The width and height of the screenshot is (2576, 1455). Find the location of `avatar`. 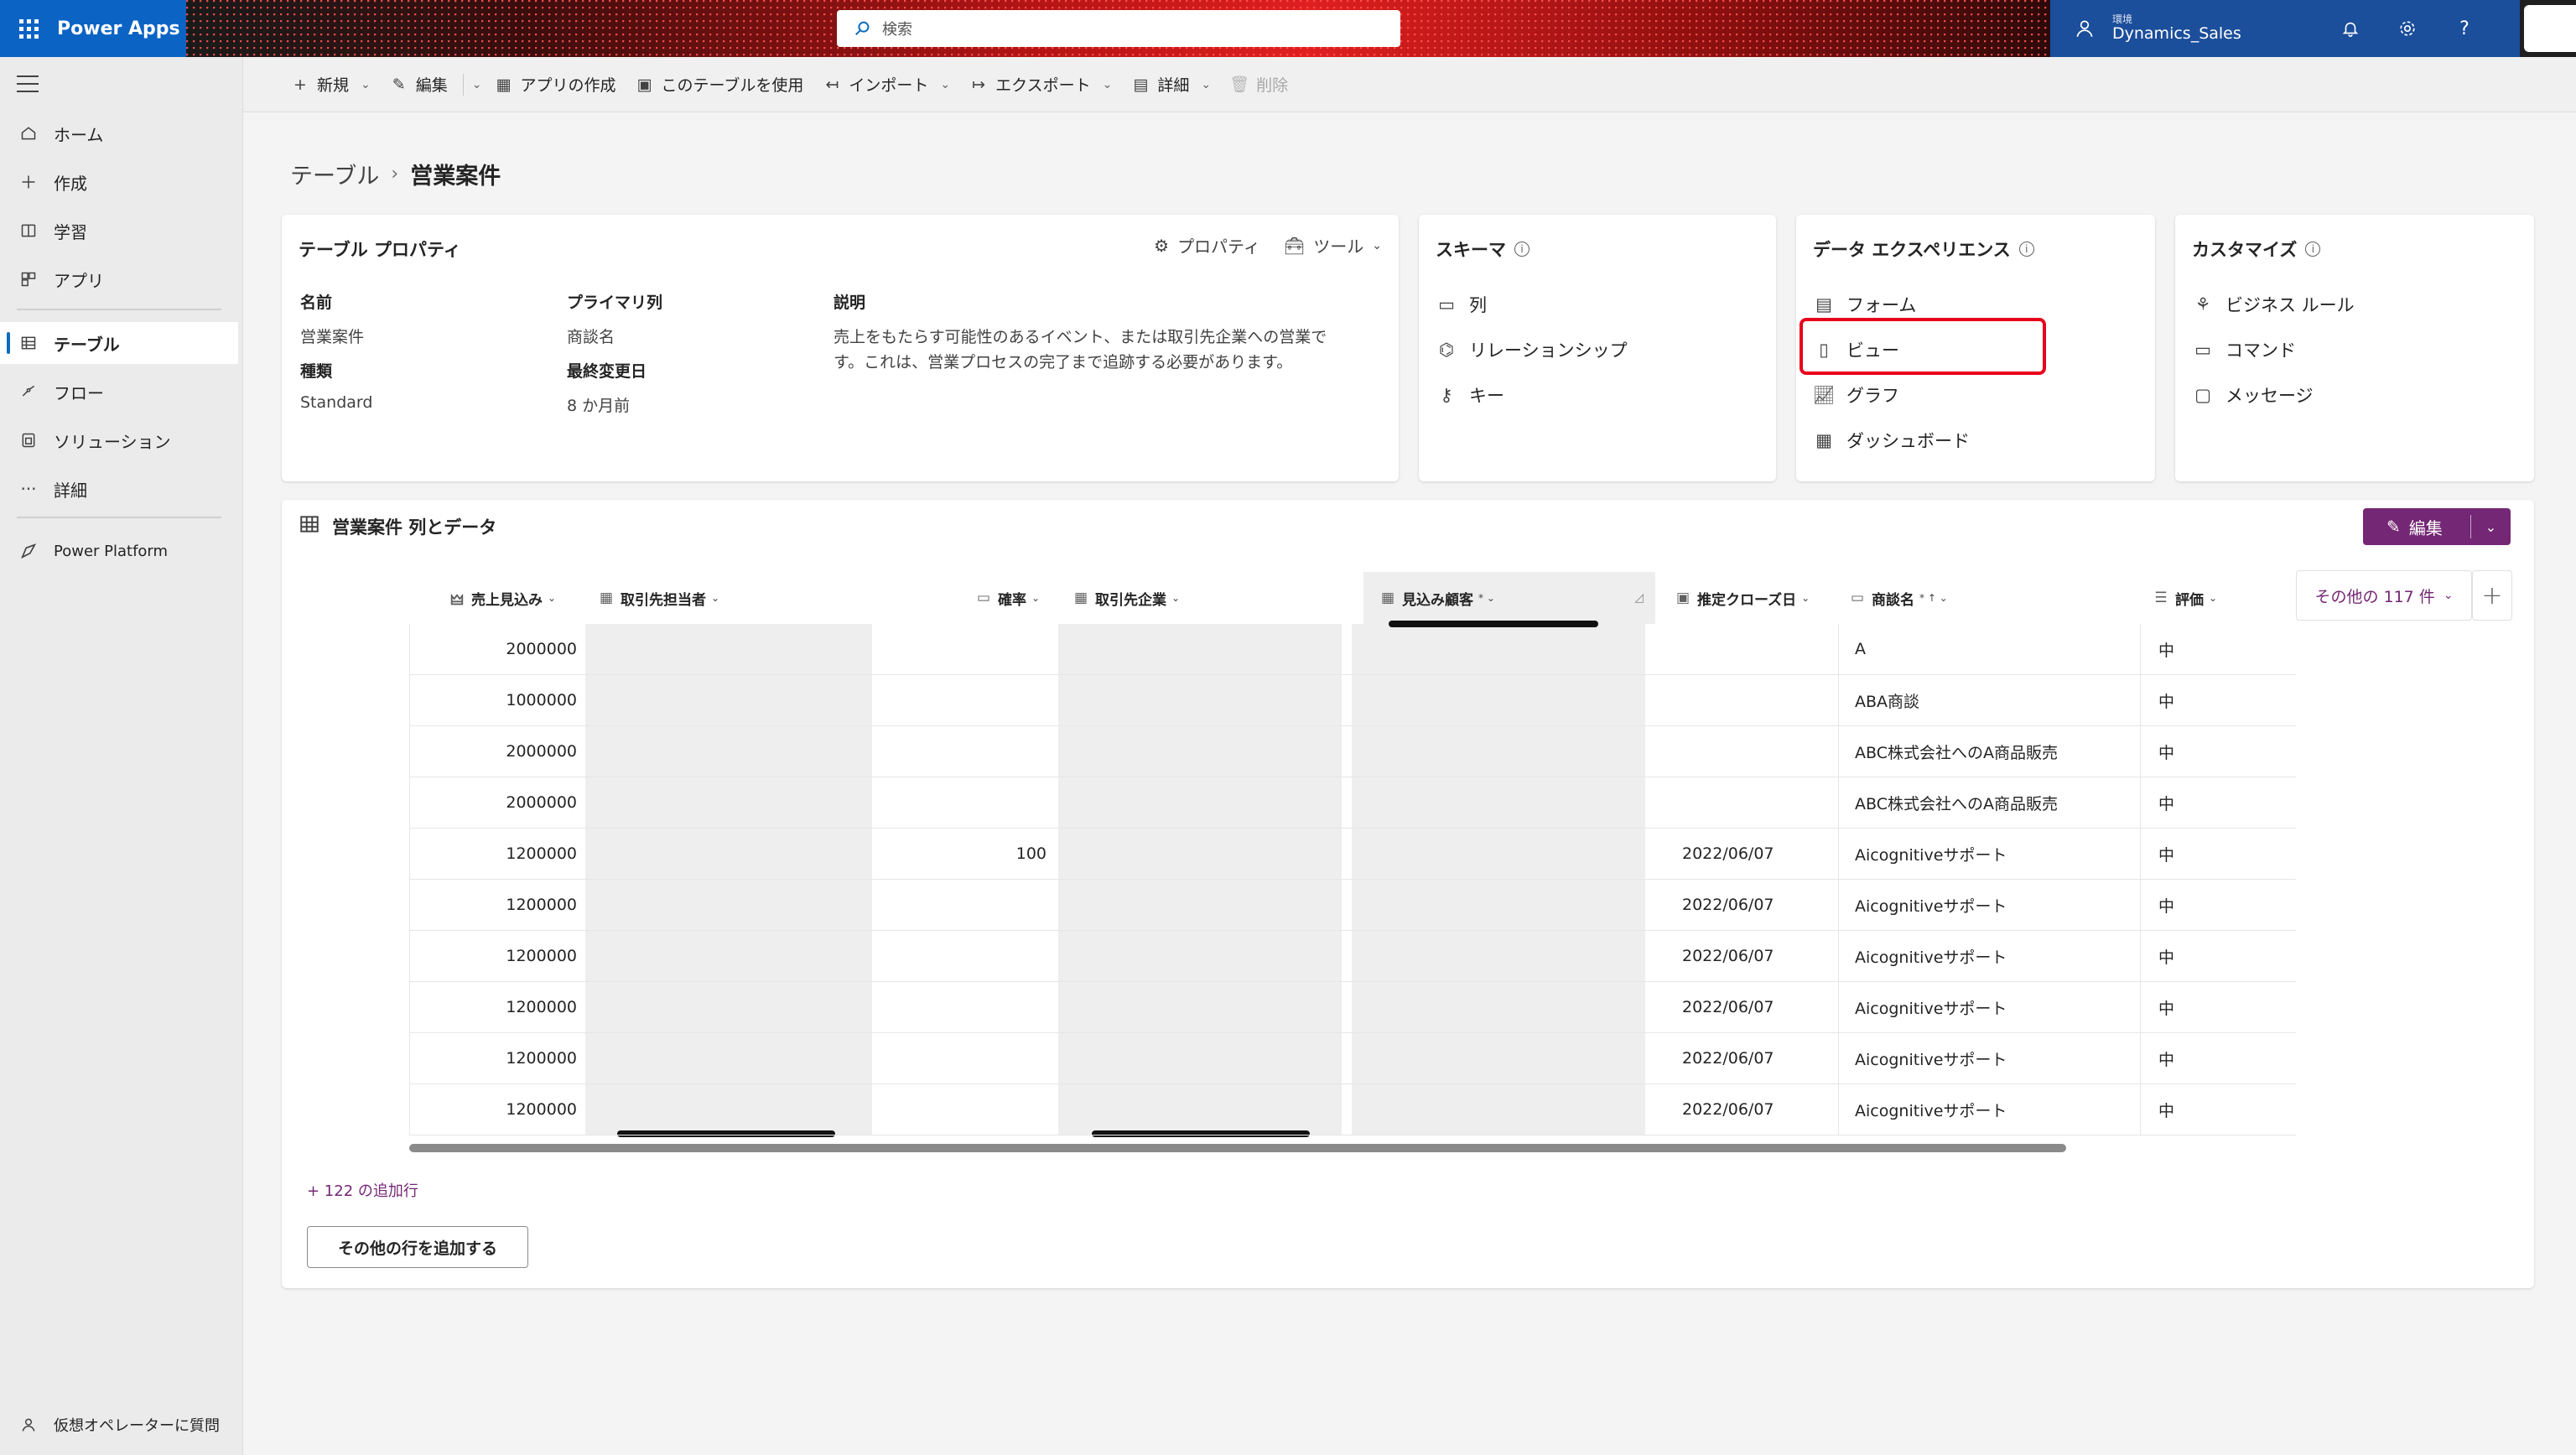

avatar is located at coordinates (2550, 28).